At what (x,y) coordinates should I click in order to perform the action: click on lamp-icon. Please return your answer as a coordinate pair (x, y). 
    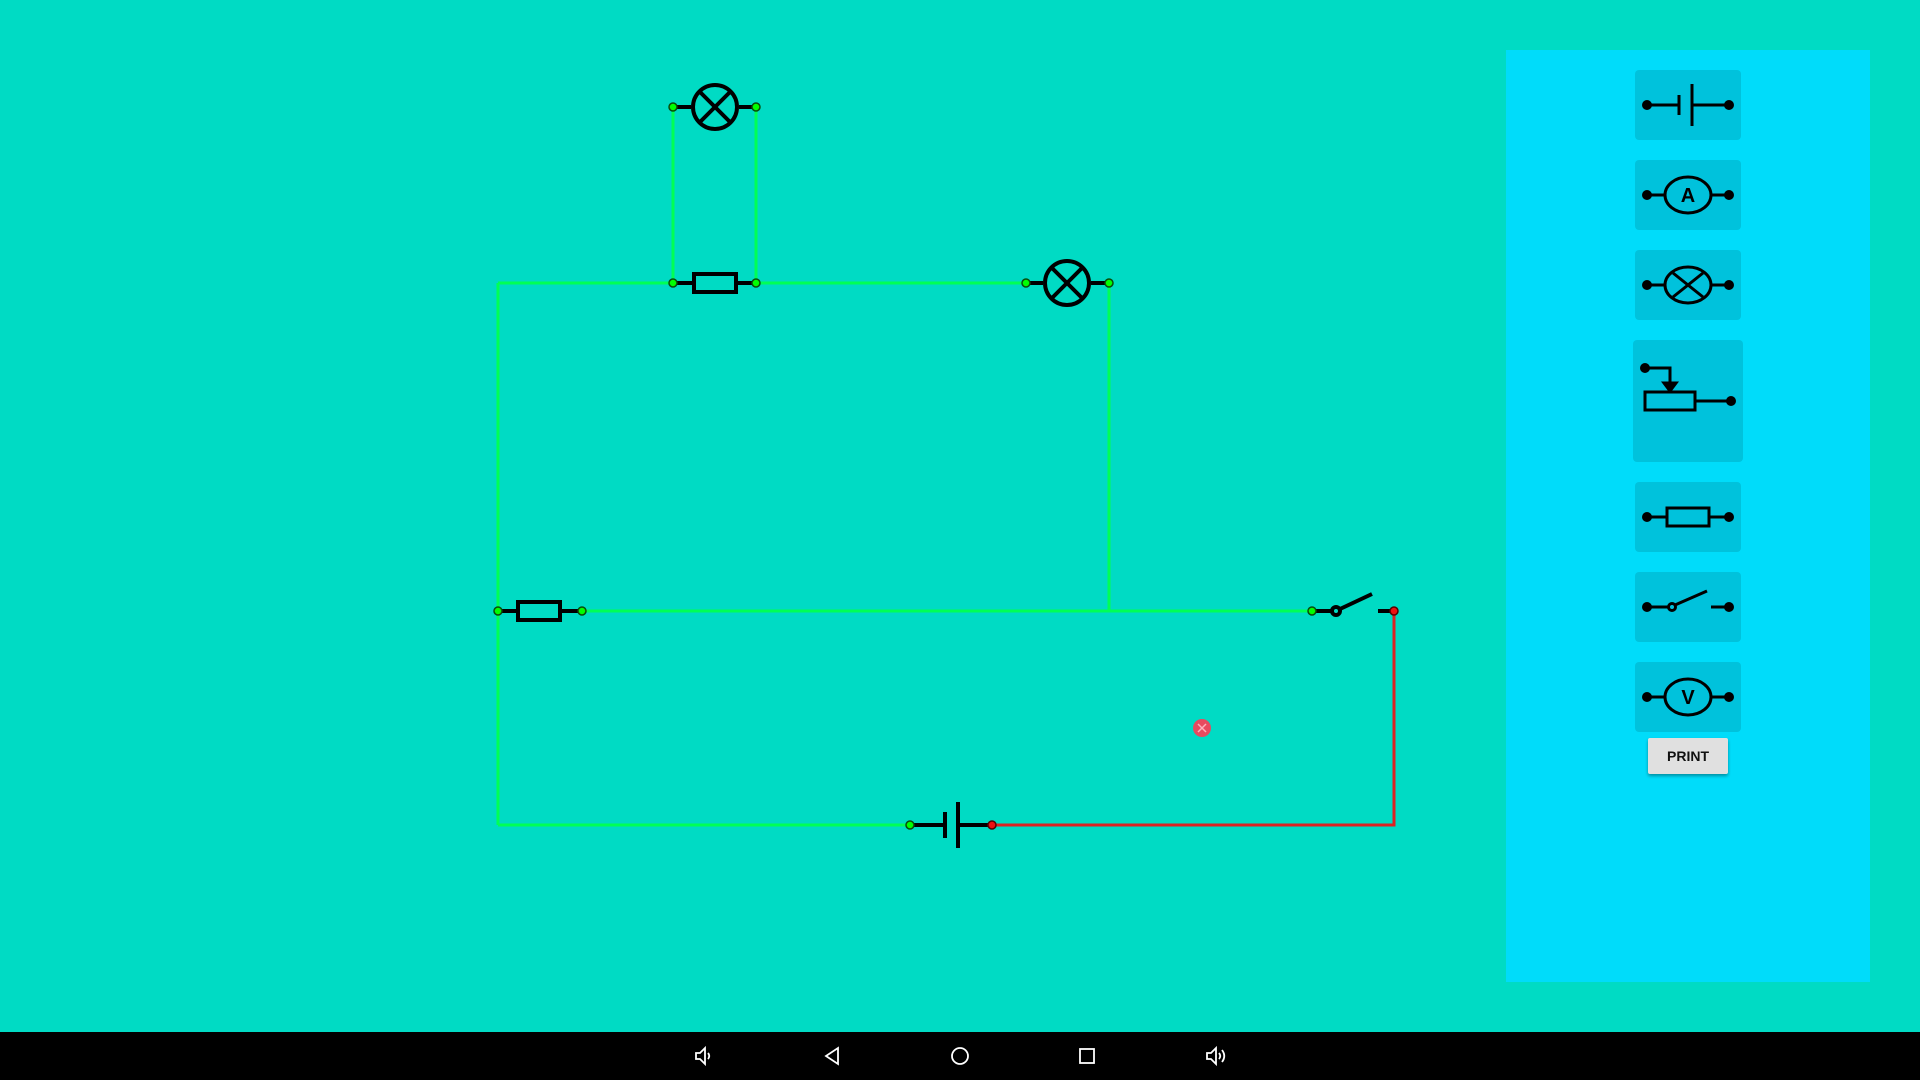
    Looking at the image, I should click on (1688, 285).